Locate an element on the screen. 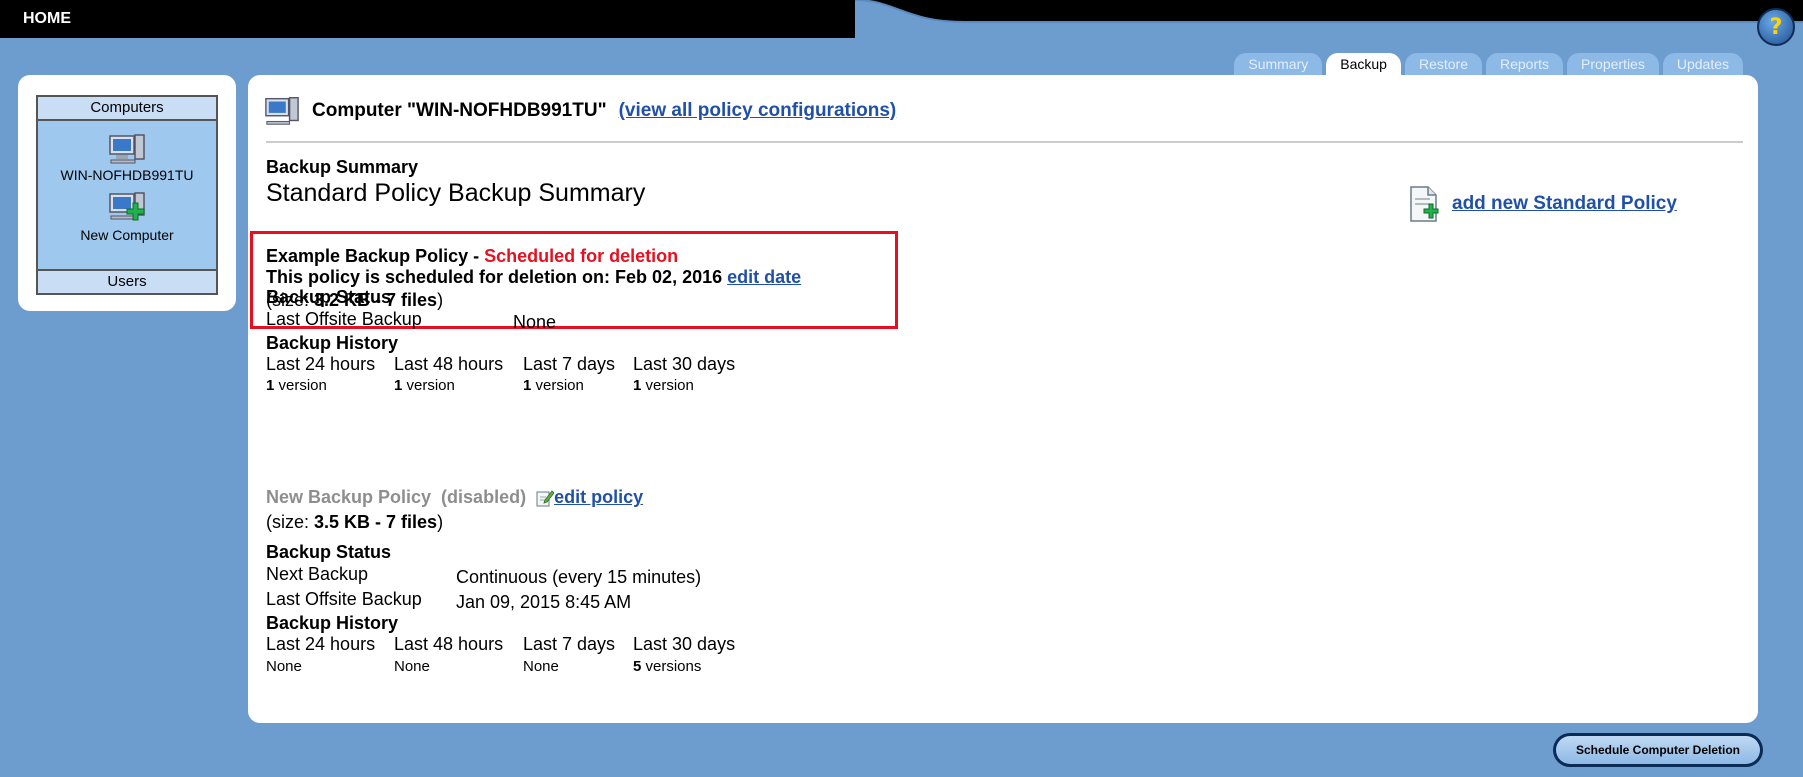 This screenshot has height=777, width=1803. users-header: Users is located at coordinates (127, 281).